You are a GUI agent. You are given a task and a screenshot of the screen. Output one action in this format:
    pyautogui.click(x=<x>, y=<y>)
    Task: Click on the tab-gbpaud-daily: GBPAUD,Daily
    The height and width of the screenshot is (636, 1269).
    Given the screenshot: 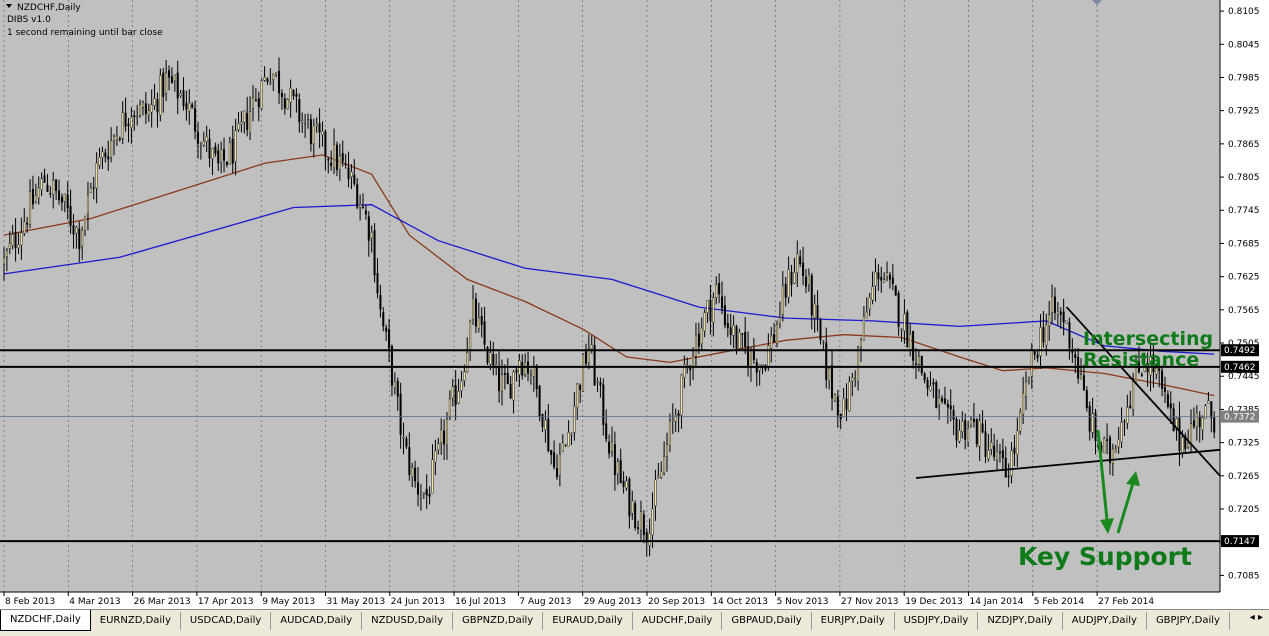 What is the action you would take?
    pyautogui.click(x=767, y=621)
    